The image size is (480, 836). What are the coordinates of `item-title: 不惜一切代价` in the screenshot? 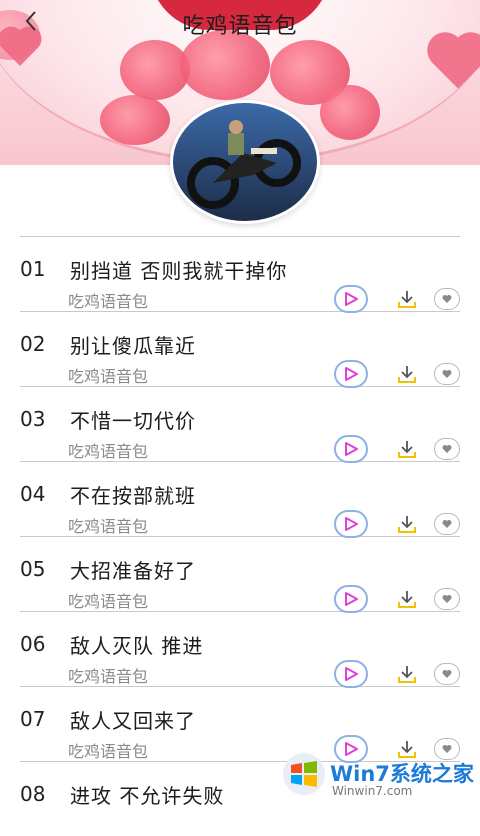 It's located at (133, 421).